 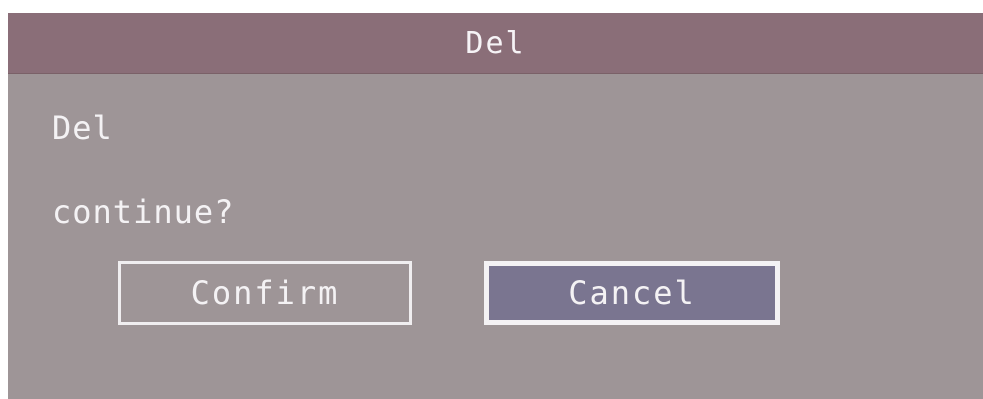 What do you see at coordinates (82, 128) in the screenshot?
I see `dialog-message-action: Del` at bounding box center [82, 128].